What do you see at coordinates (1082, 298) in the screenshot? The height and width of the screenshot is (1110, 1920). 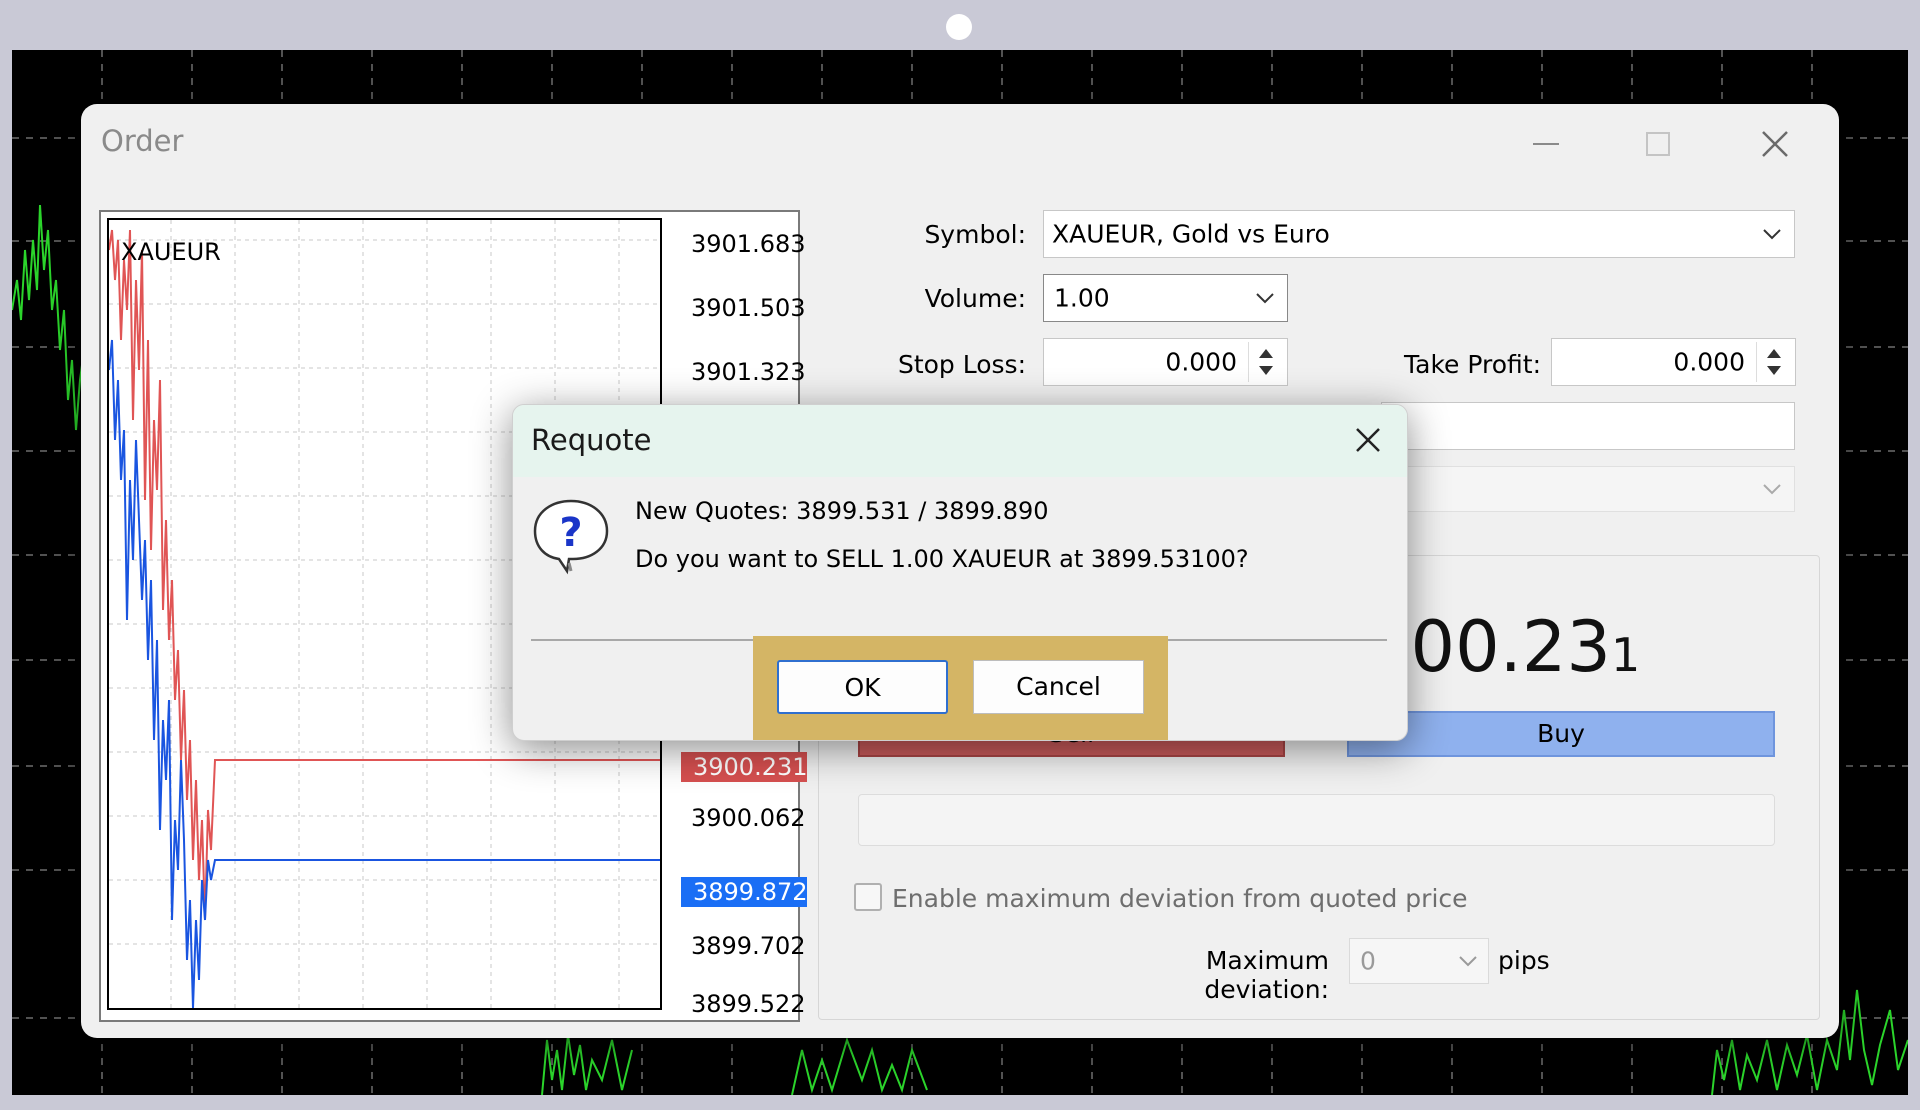 I see `volume-value: 1.00` at bounding box center [1082, 298].